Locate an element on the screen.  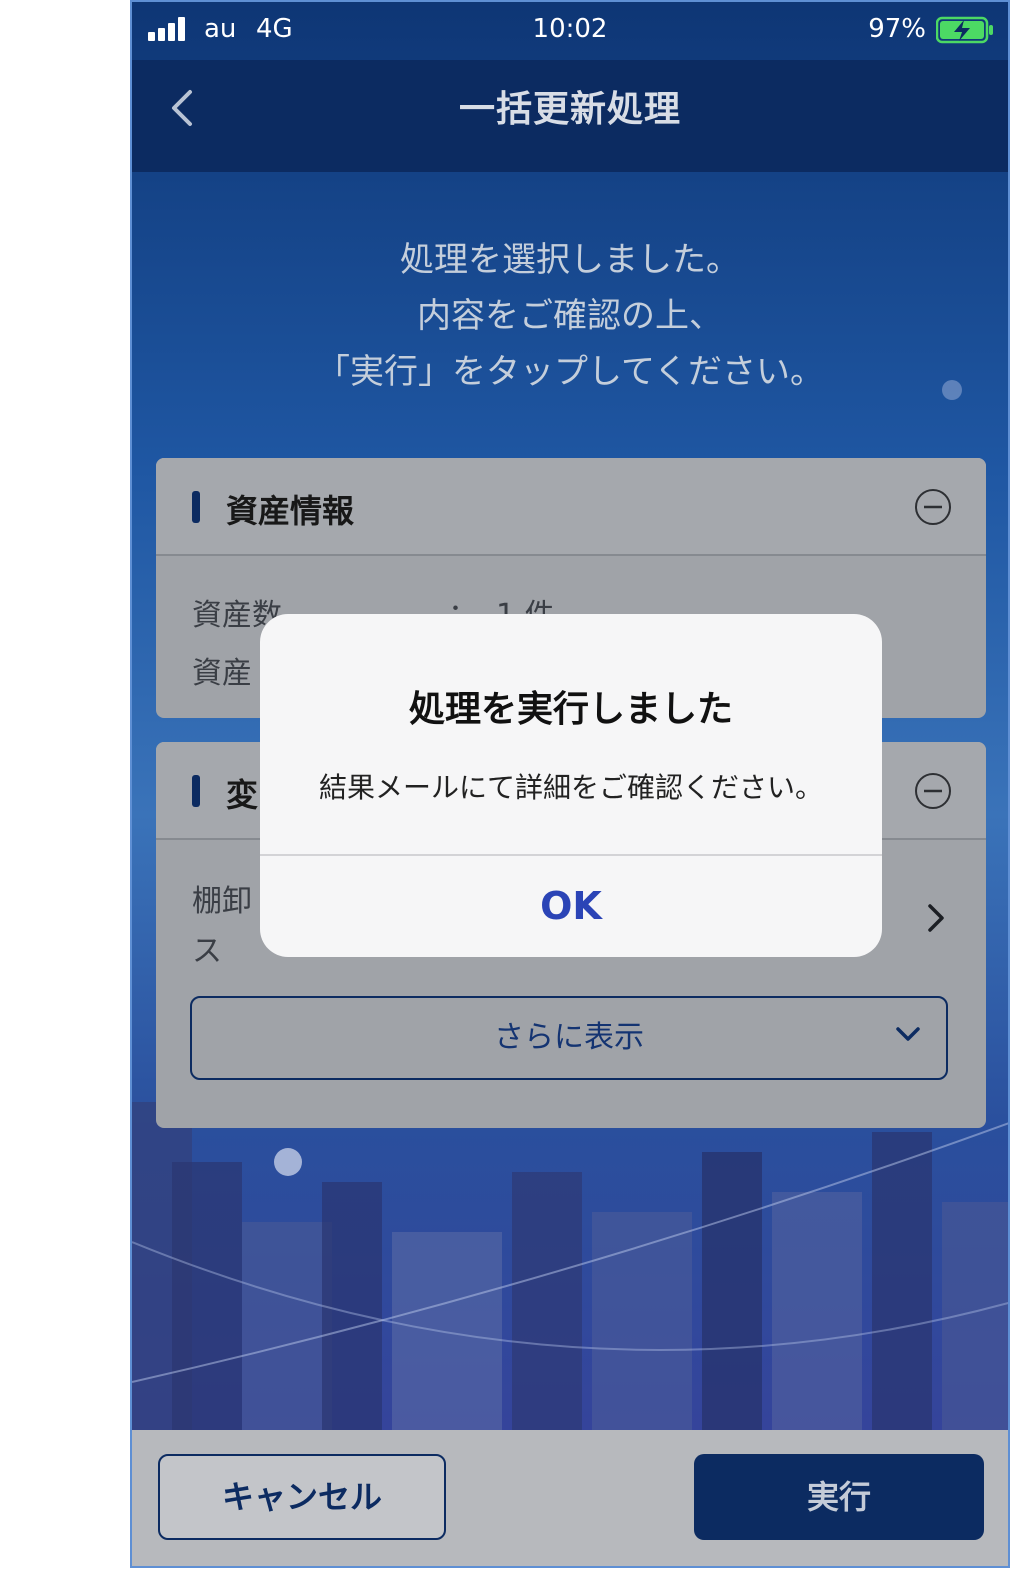
alert-title: 処理を実行しました is located at coordinates (570, 709).